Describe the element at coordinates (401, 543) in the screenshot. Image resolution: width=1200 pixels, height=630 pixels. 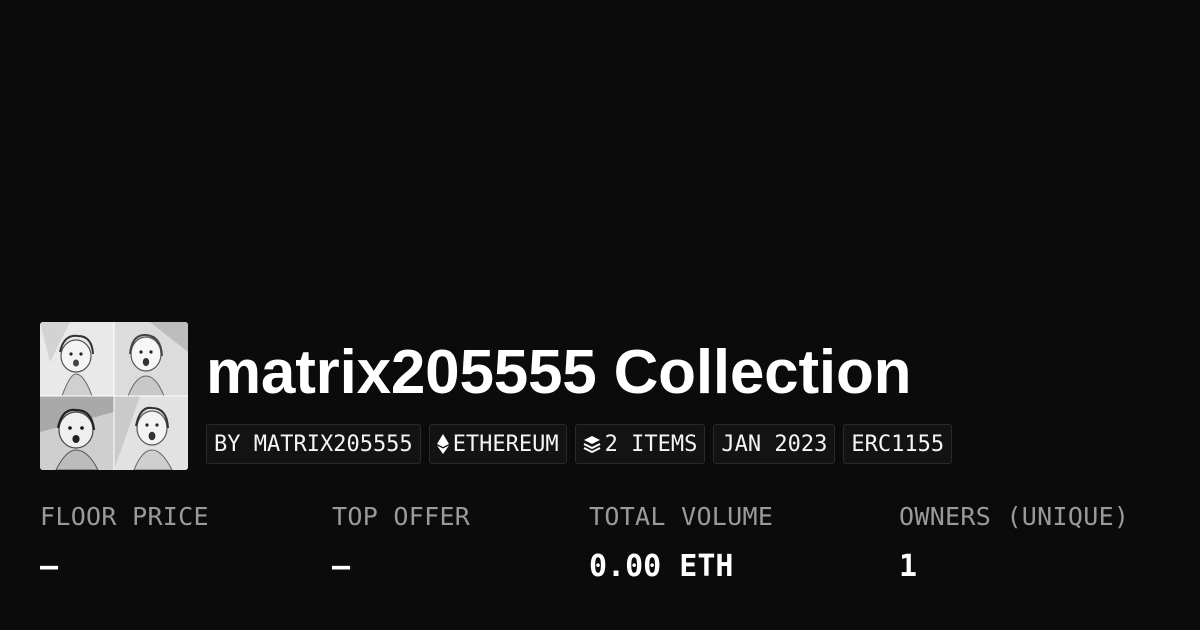
I see `stat-top-offer: TOP OFFER –` at that location.